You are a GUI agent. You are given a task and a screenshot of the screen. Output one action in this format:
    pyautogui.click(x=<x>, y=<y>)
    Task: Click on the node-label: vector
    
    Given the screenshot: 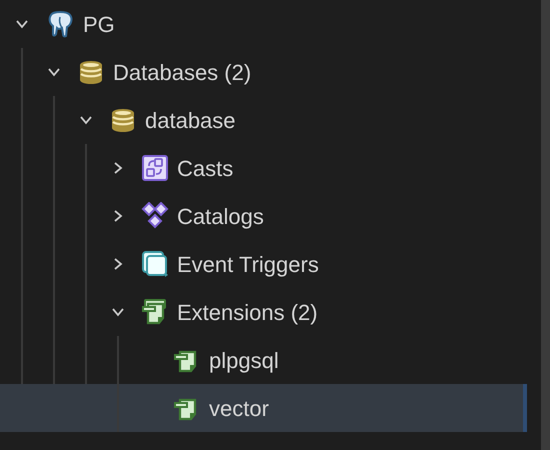 What is the action you would take?
    pyautogui.click(x=239, y=408)
    